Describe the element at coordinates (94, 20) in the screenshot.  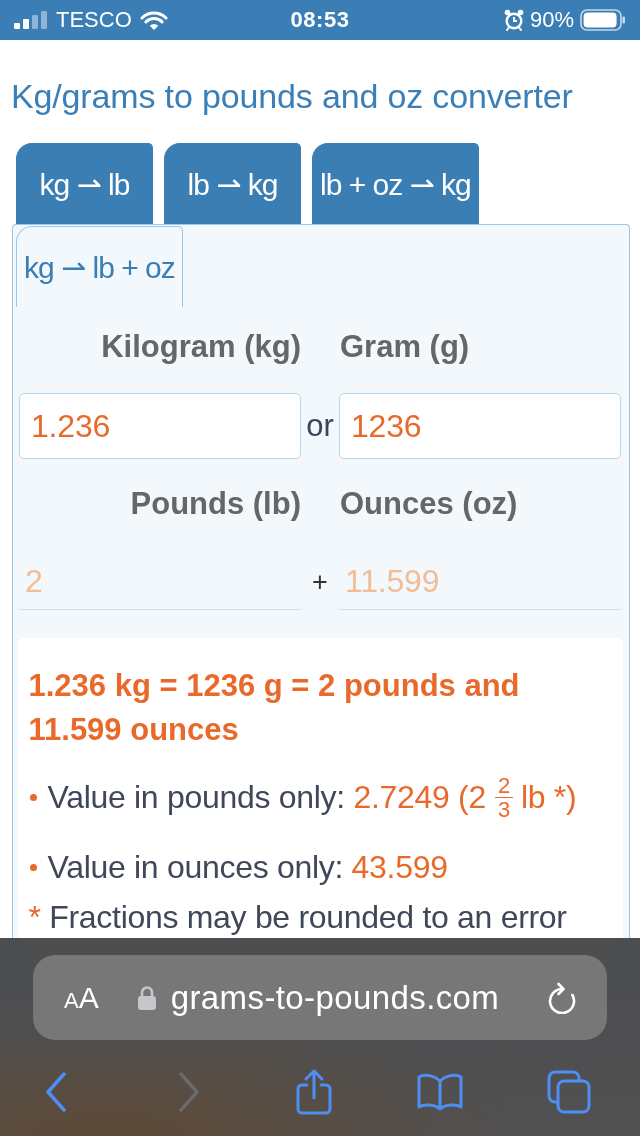
I see `carrier-name: TESCO` at that location.